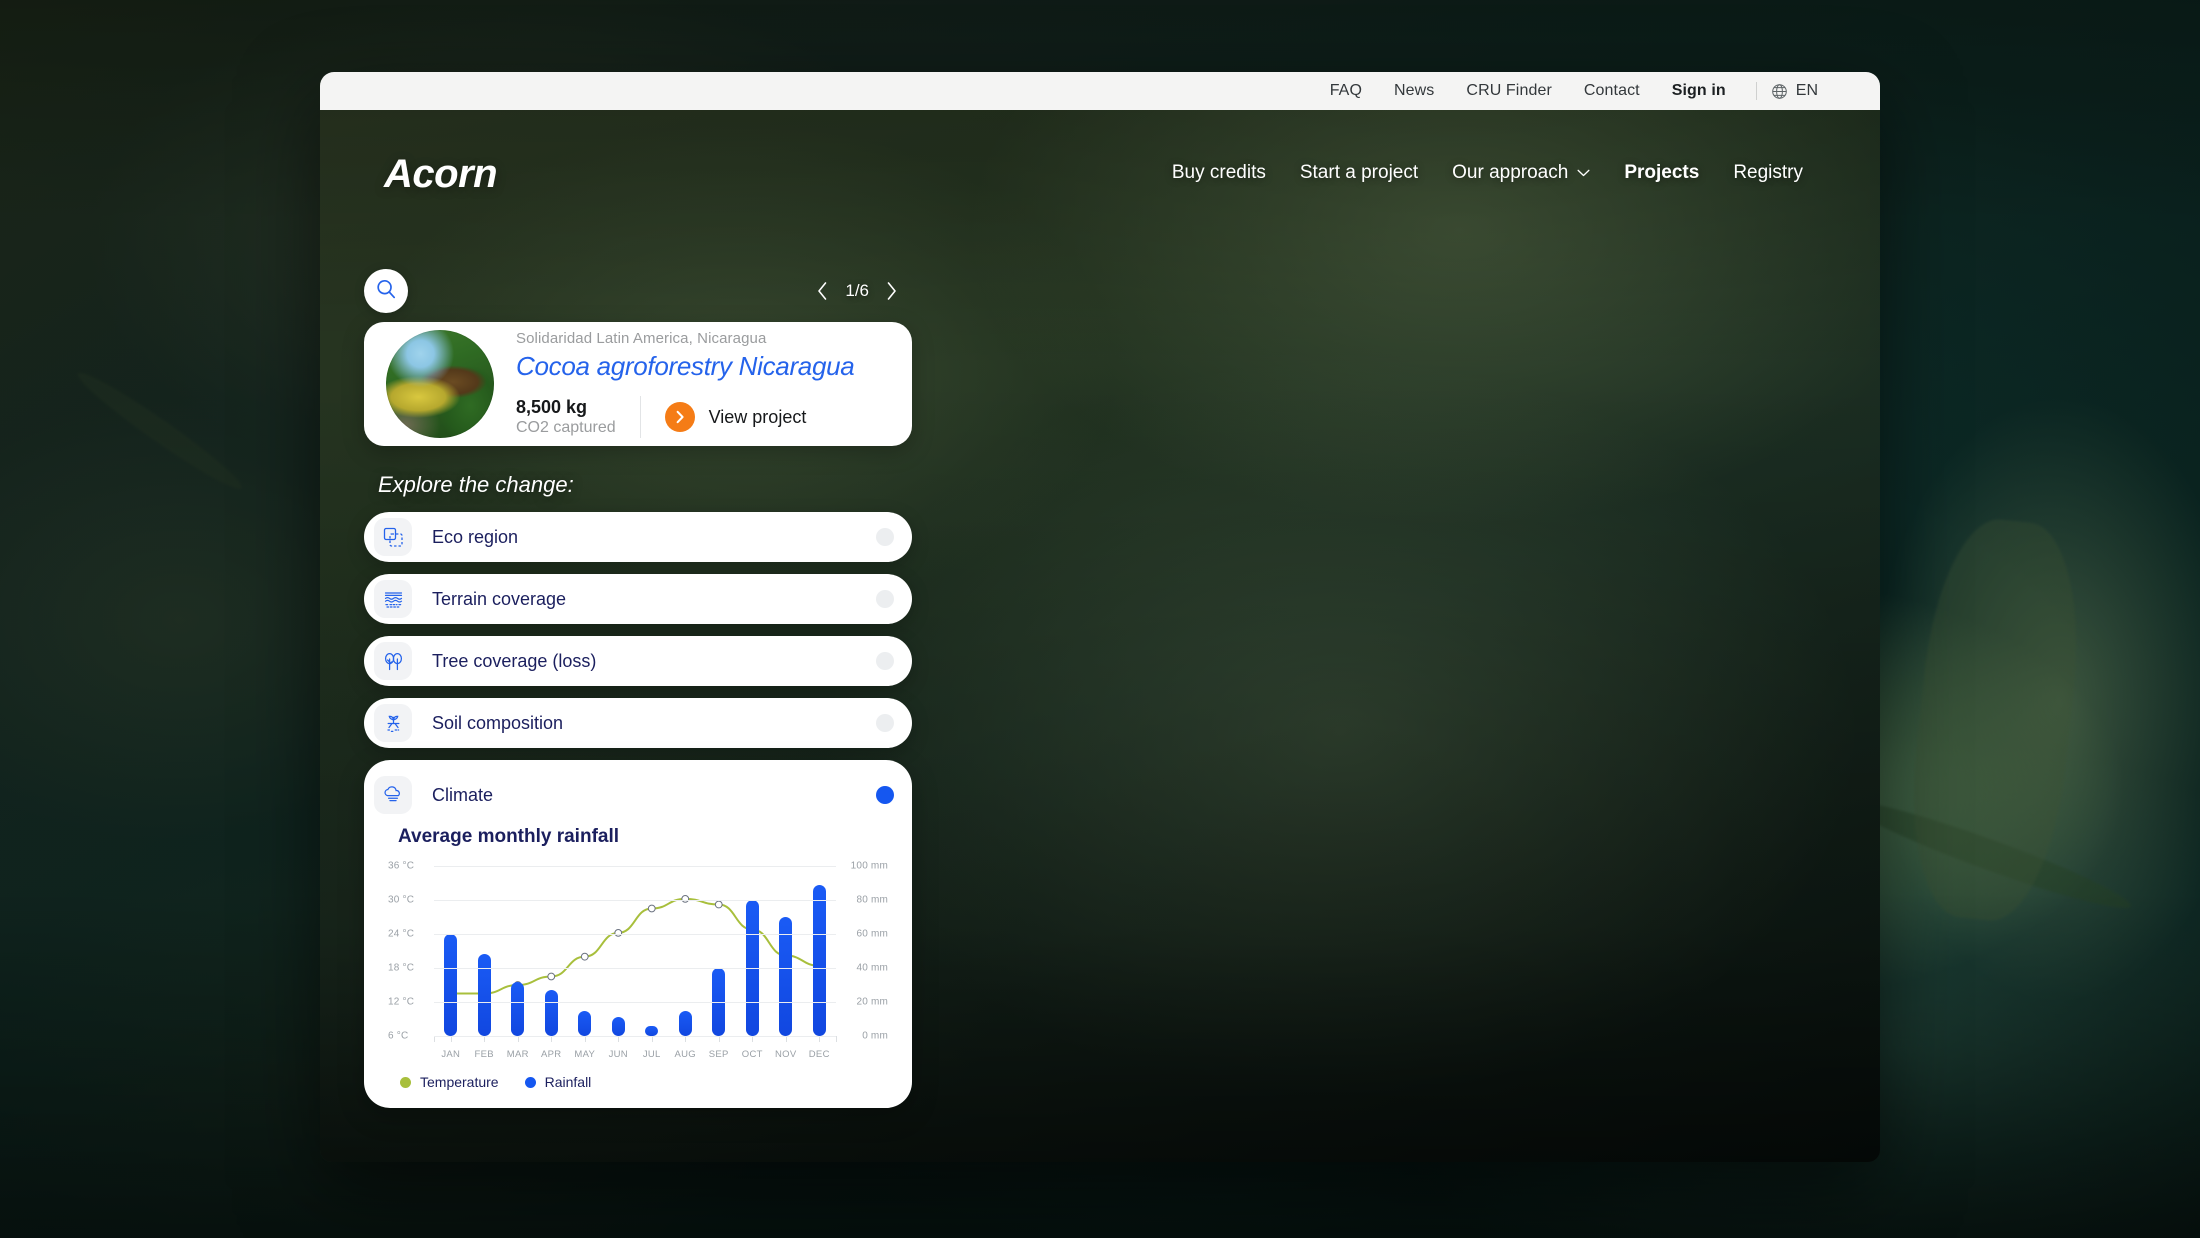 This screenshot has height=1238, width=2200. I want to click on chart-y-tick-left: 36 °C, so click(401, 866).